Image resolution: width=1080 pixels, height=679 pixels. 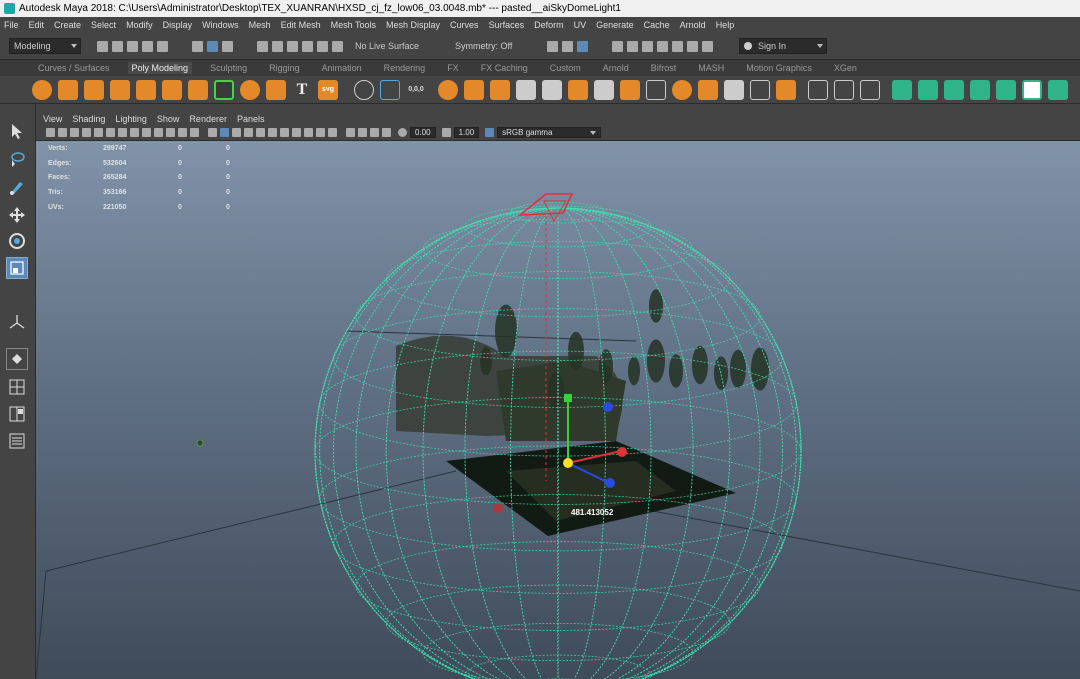 I want to click on shelf-tab-fx: FX, so click(x=453, y=68).